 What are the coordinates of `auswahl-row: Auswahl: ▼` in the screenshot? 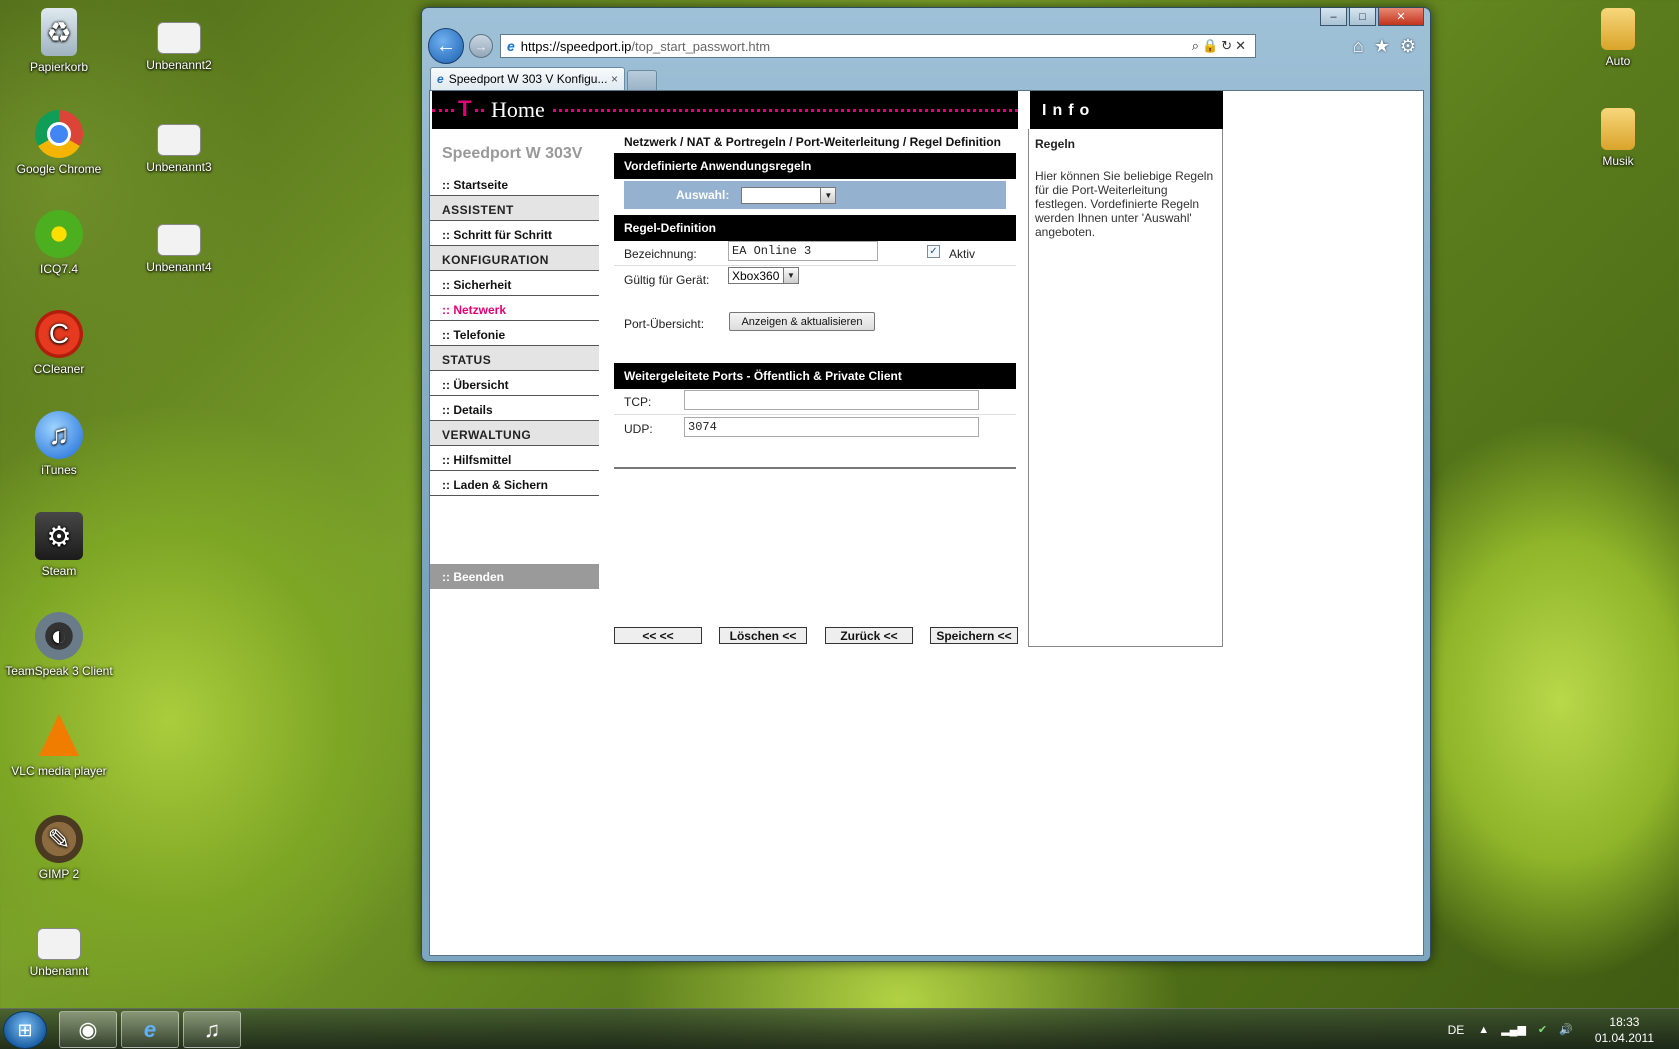 It's located at (815, 195).